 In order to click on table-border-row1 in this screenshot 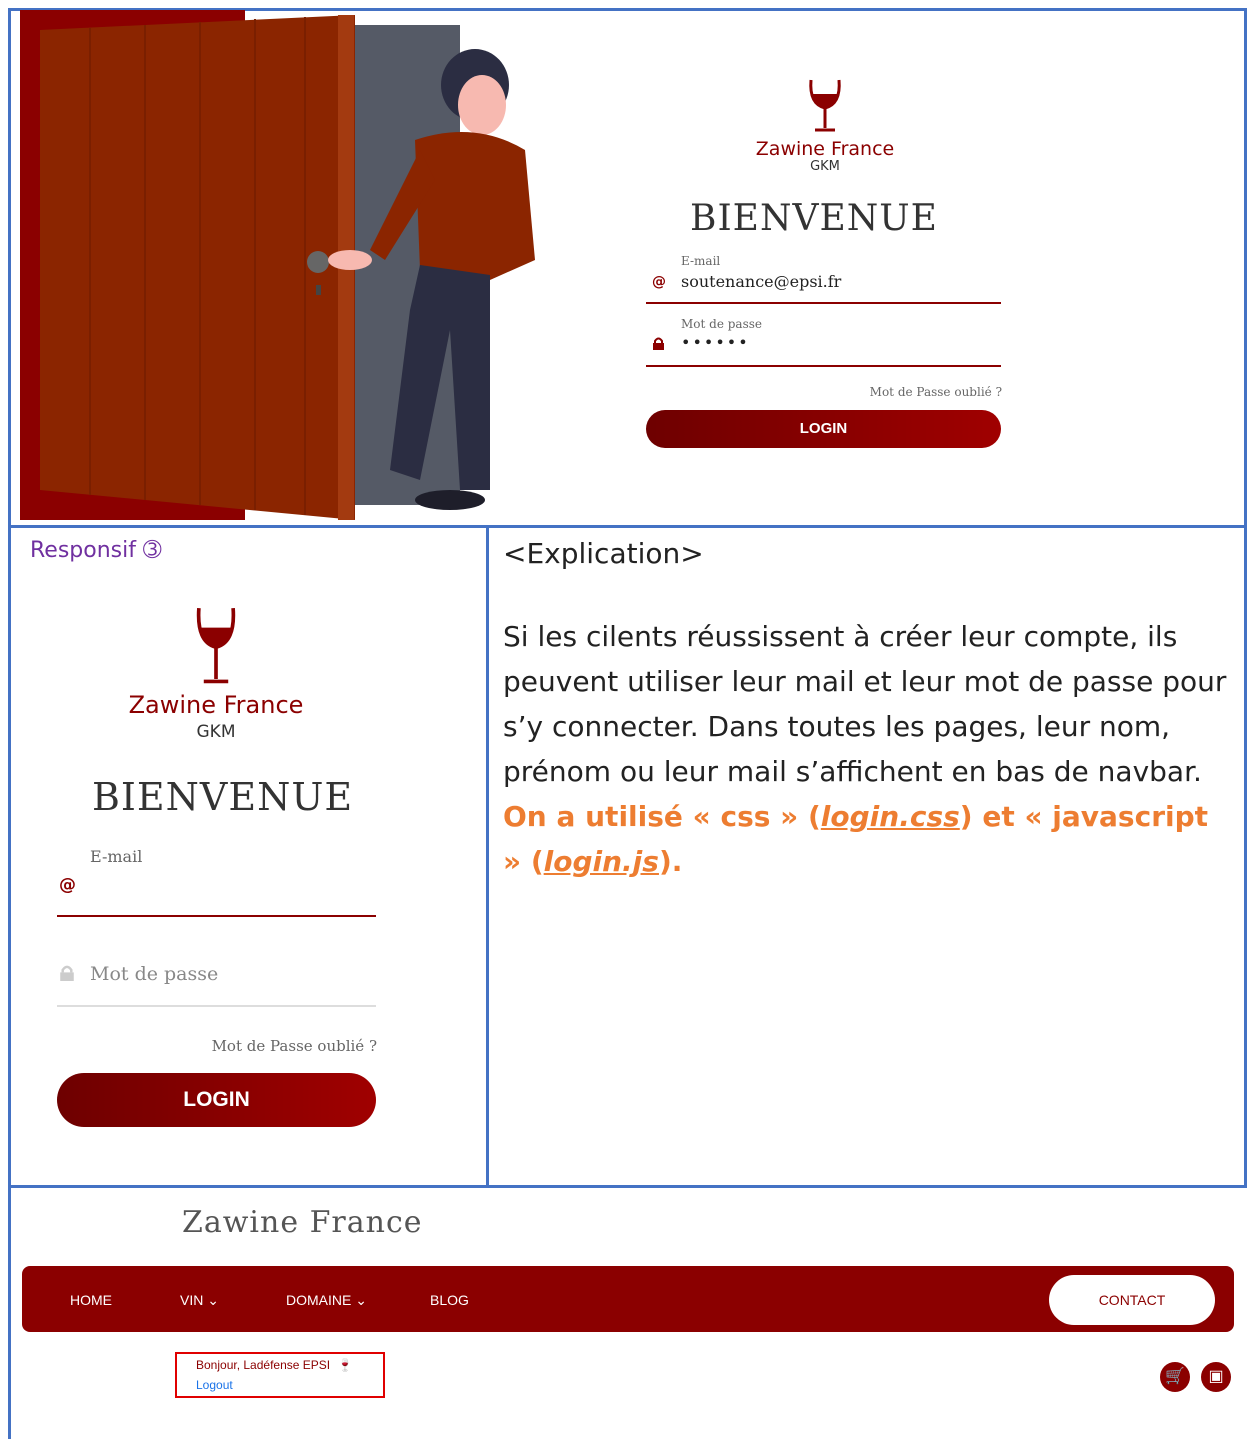, I will do `click(627, 526)`.